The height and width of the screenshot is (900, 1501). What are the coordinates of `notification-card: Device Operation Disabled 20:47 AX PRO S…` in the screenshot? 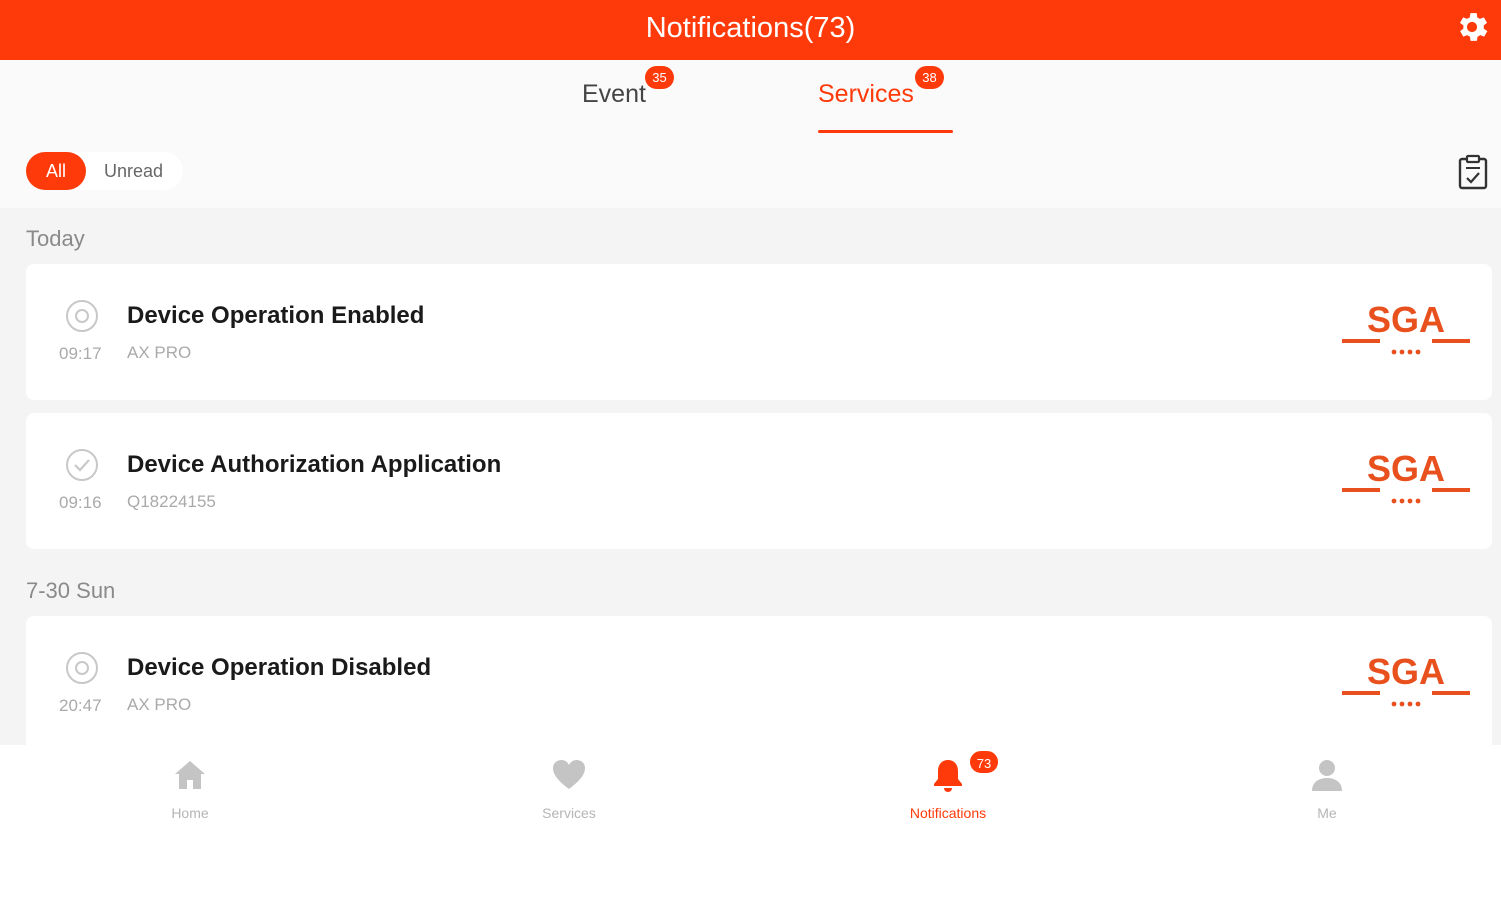 It's located at (759, 680).